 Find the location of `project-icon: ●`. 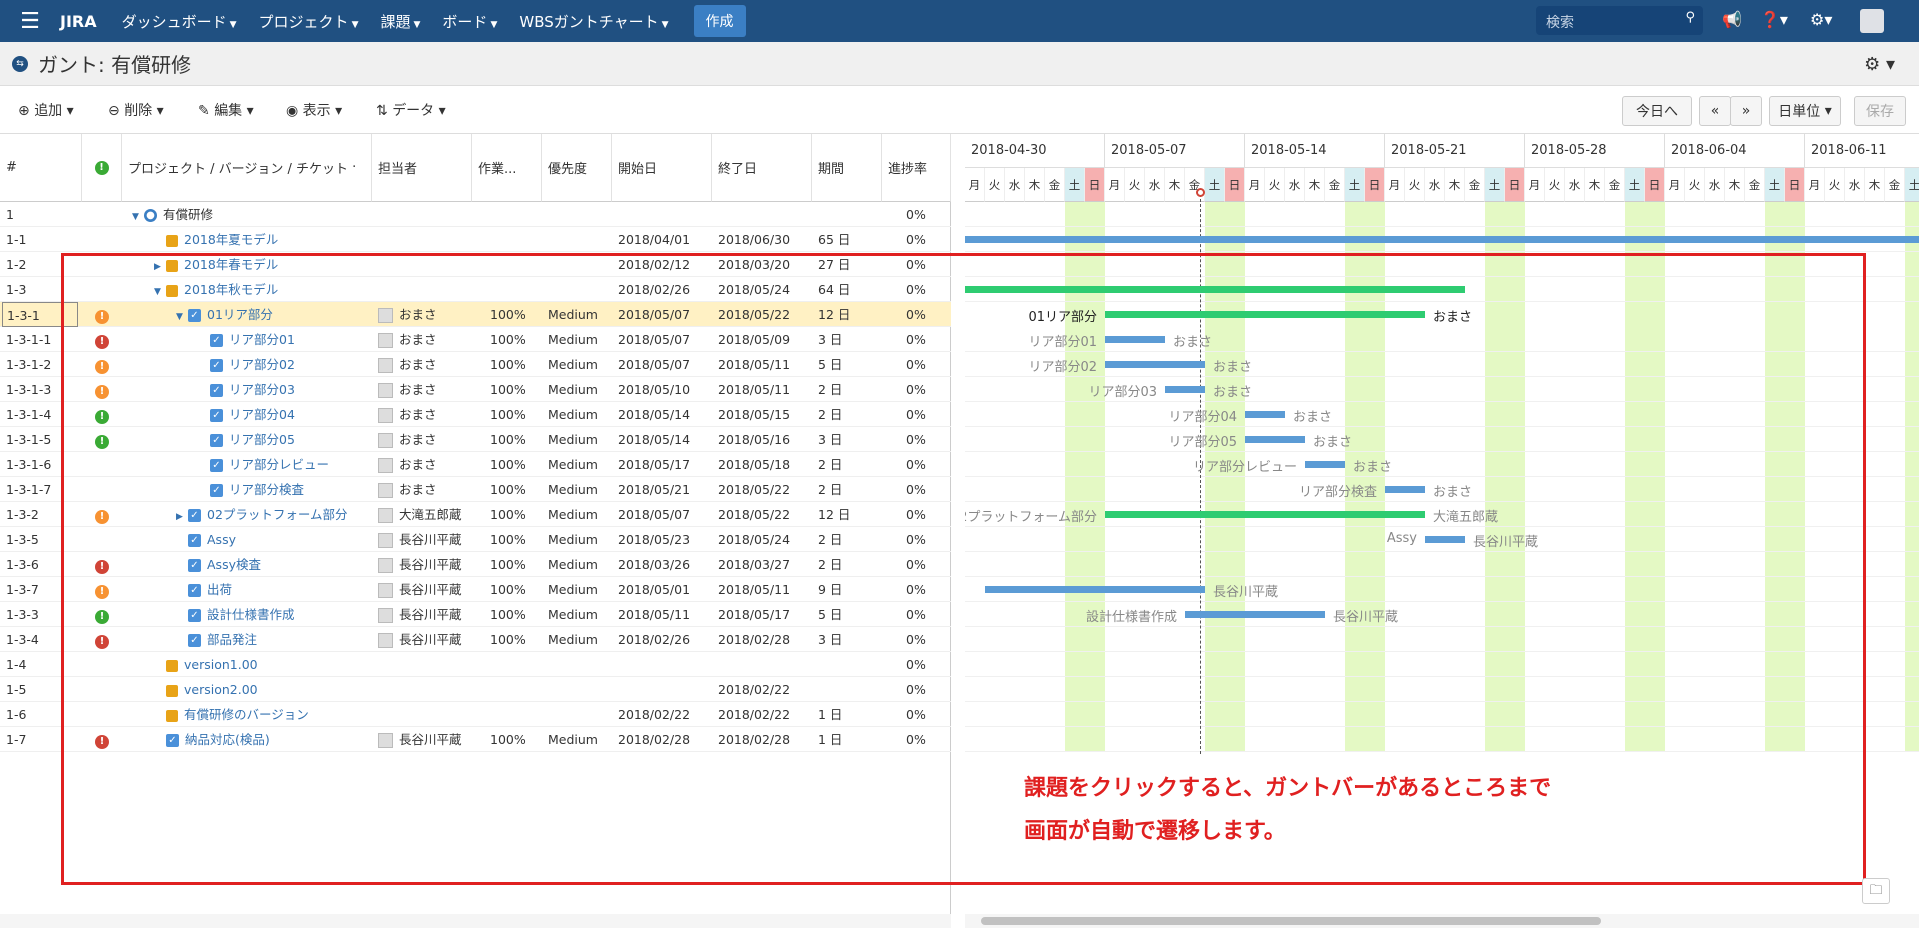

project-icon: ● is located at coordinates (150, 215).